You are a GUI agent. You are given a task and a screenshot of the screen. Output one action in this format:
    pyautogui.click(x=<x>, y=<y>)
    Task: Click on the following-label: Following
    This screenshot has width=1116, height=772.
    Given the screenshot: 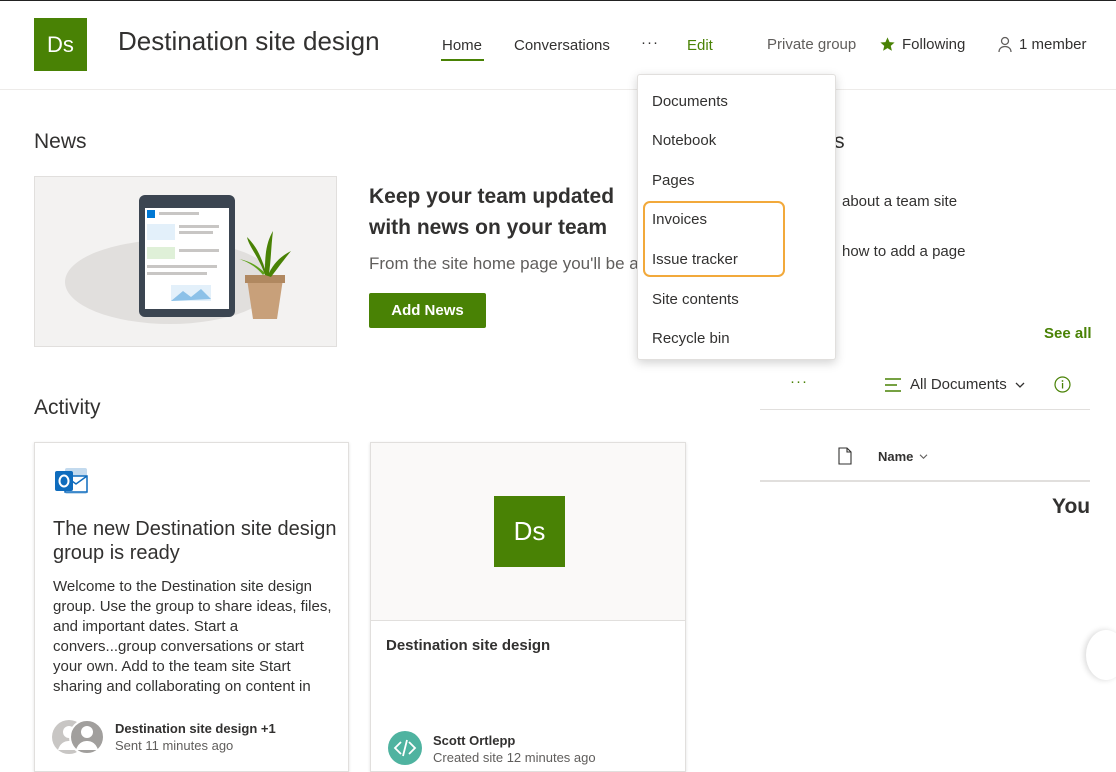 What is the action you would take?
    pyautogui.click(x=934, y=44)
    